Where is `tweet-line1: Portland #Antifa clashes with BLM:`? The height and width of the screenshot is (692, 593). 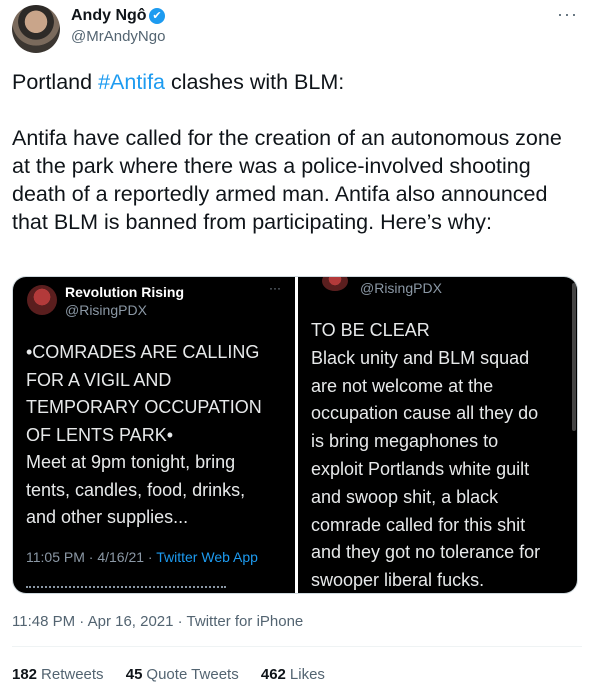 tweet-line1: Portland #Antifa clashes with BLM: is located at coordinates (297, 82).